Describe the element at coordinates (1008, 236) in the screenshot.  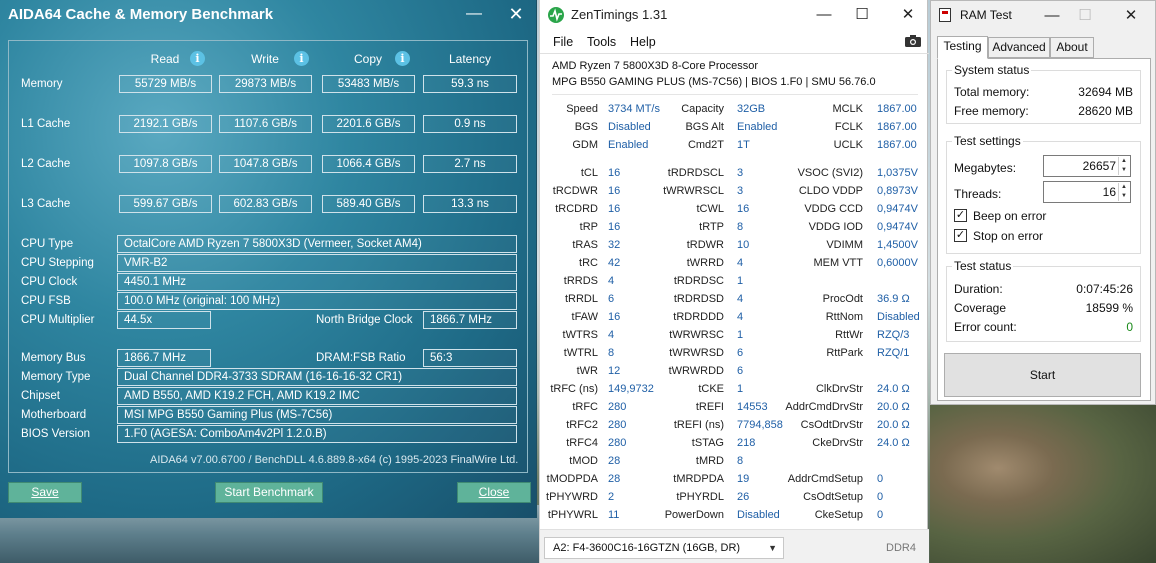
I see `stop-on-error-label: Stop on error` at that location.